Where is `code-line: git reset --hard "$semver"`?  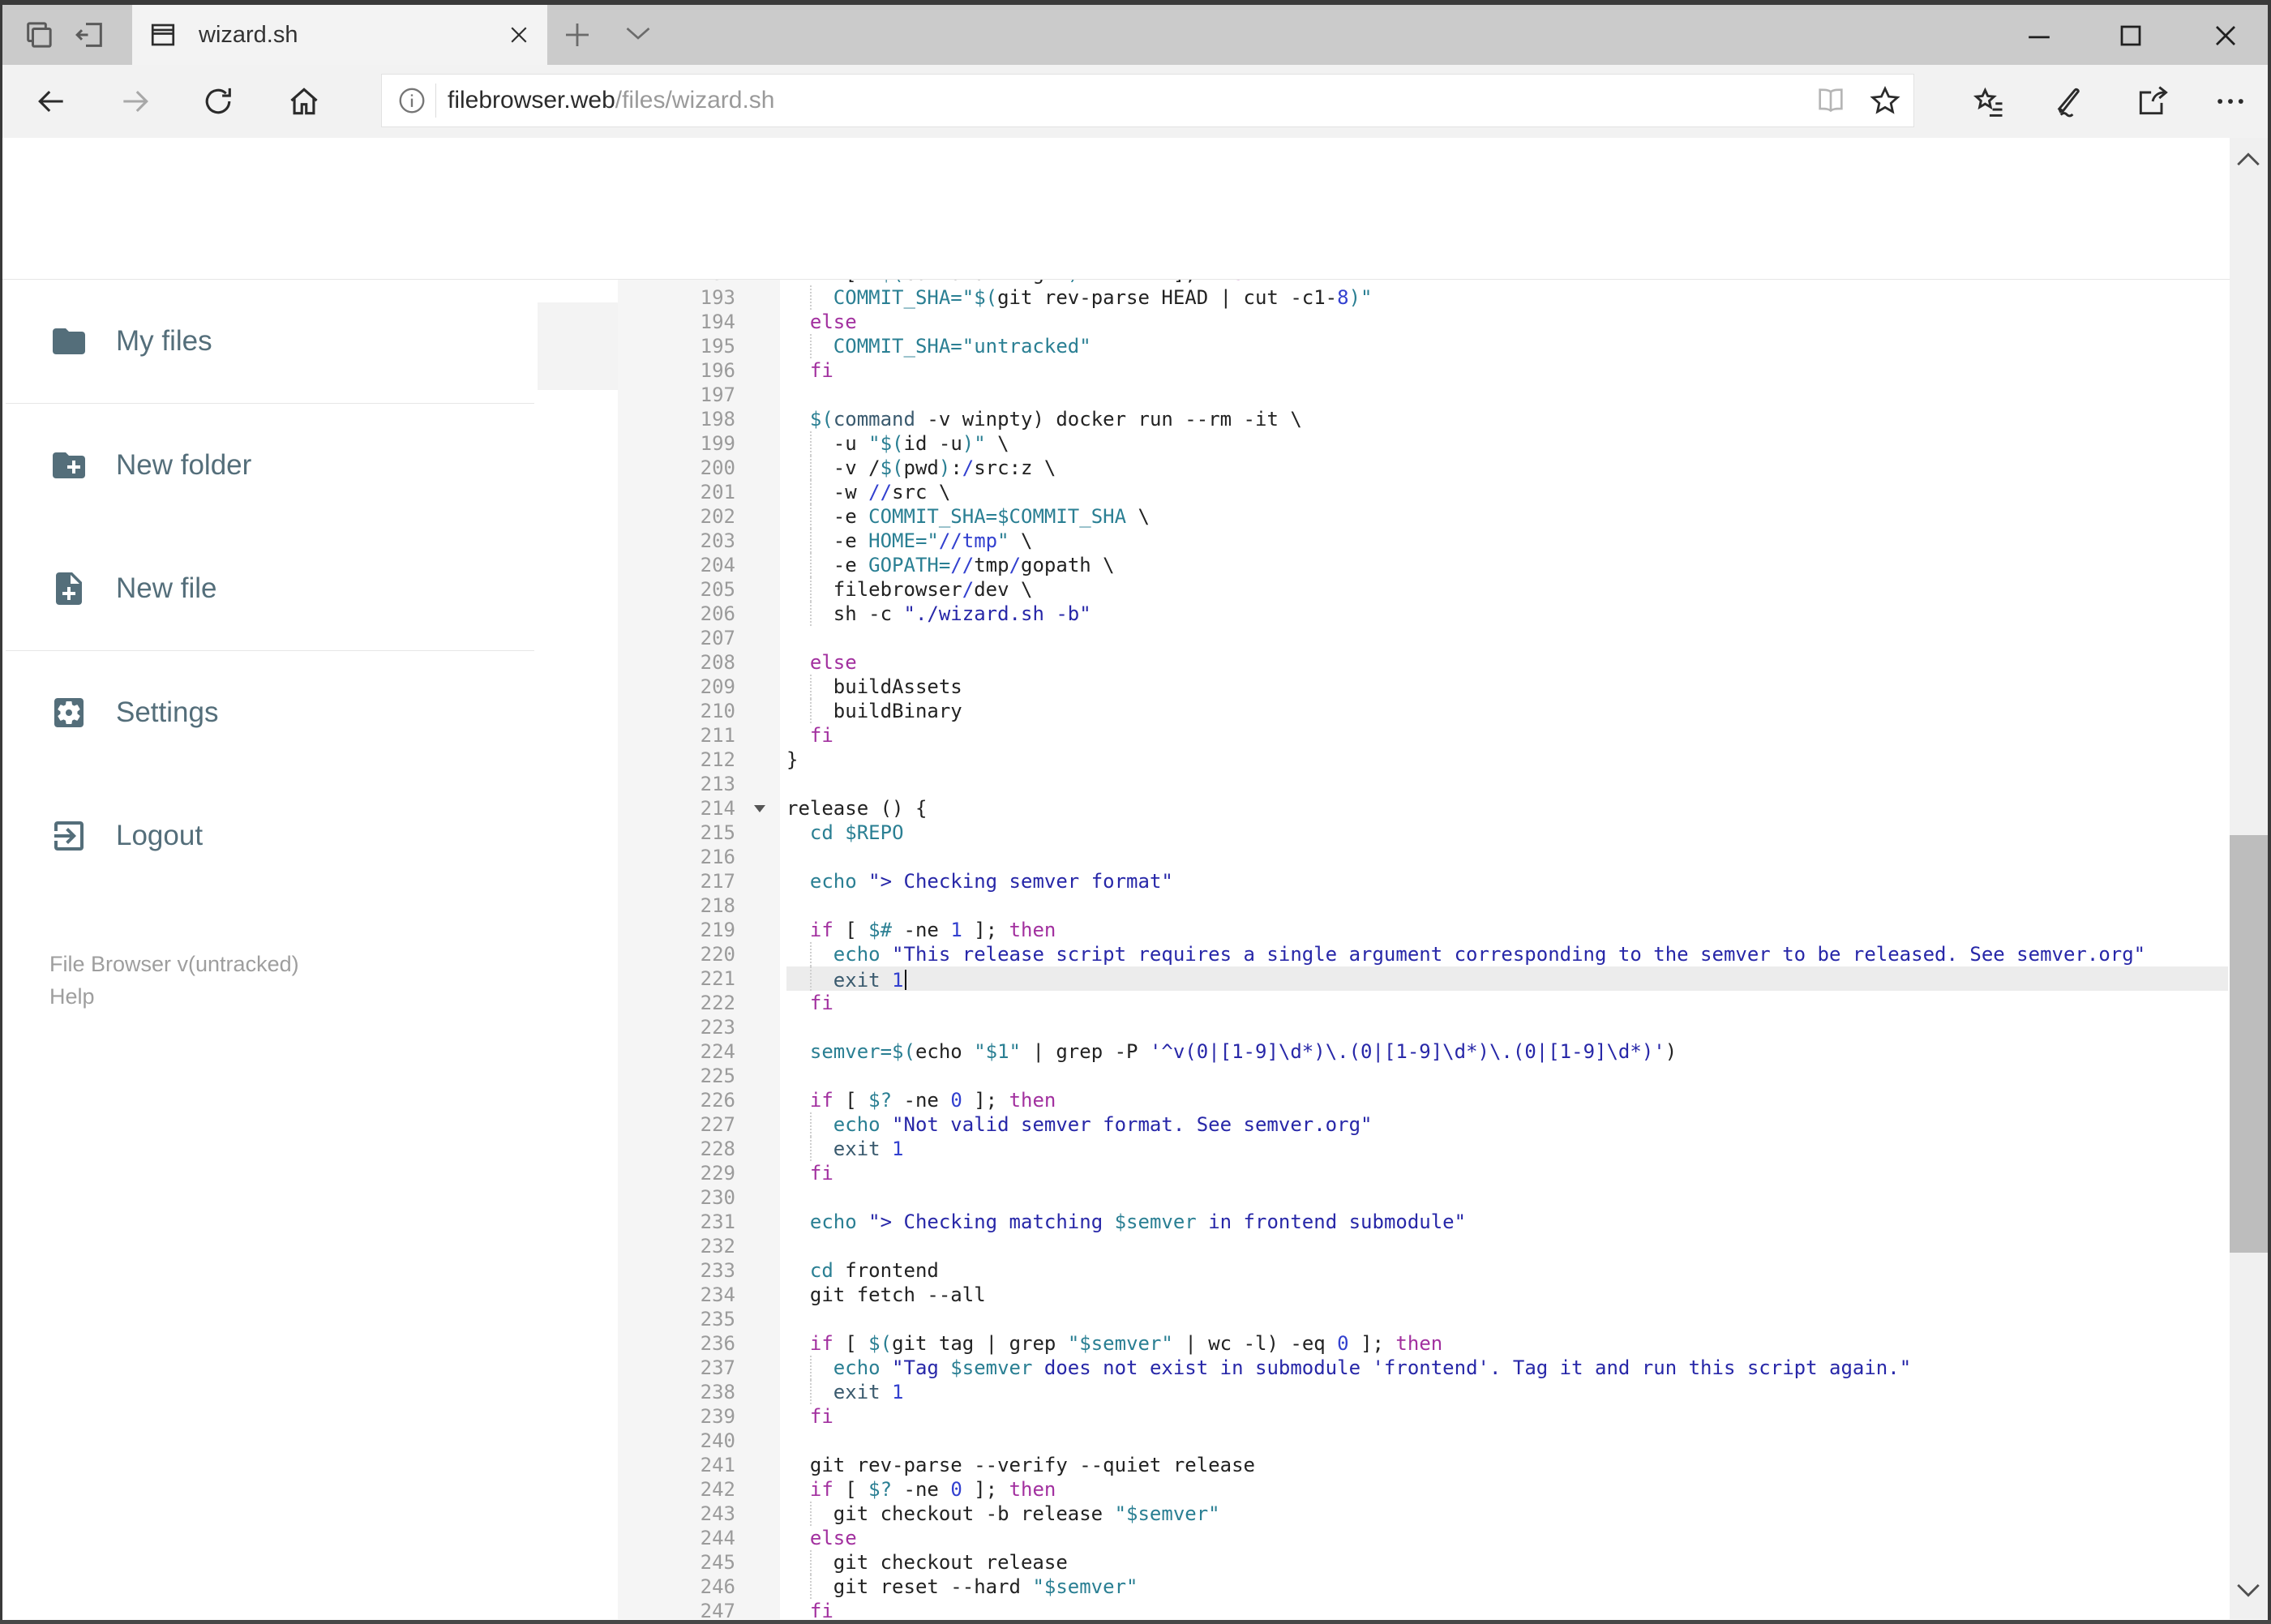
code-line: git reset --hard "$semver" is located at coordinates (1507, 1587).